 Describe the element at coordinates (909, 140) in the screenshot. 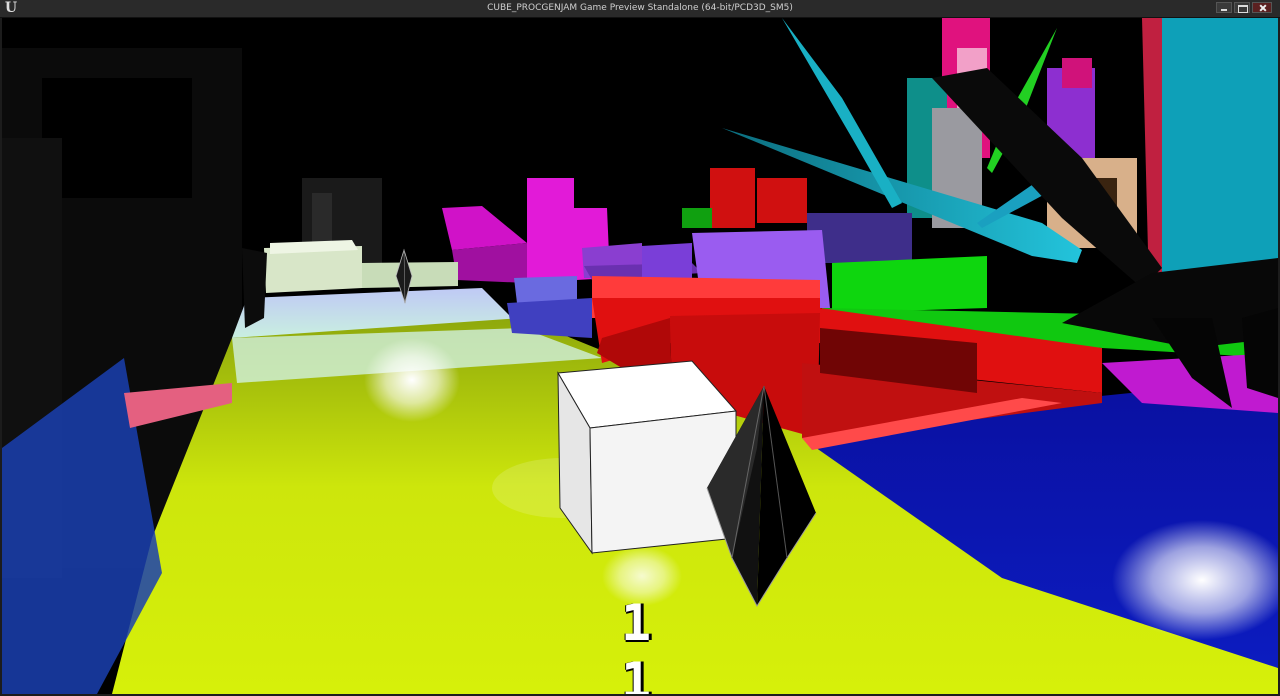

I see `distant-blocks` at that location.